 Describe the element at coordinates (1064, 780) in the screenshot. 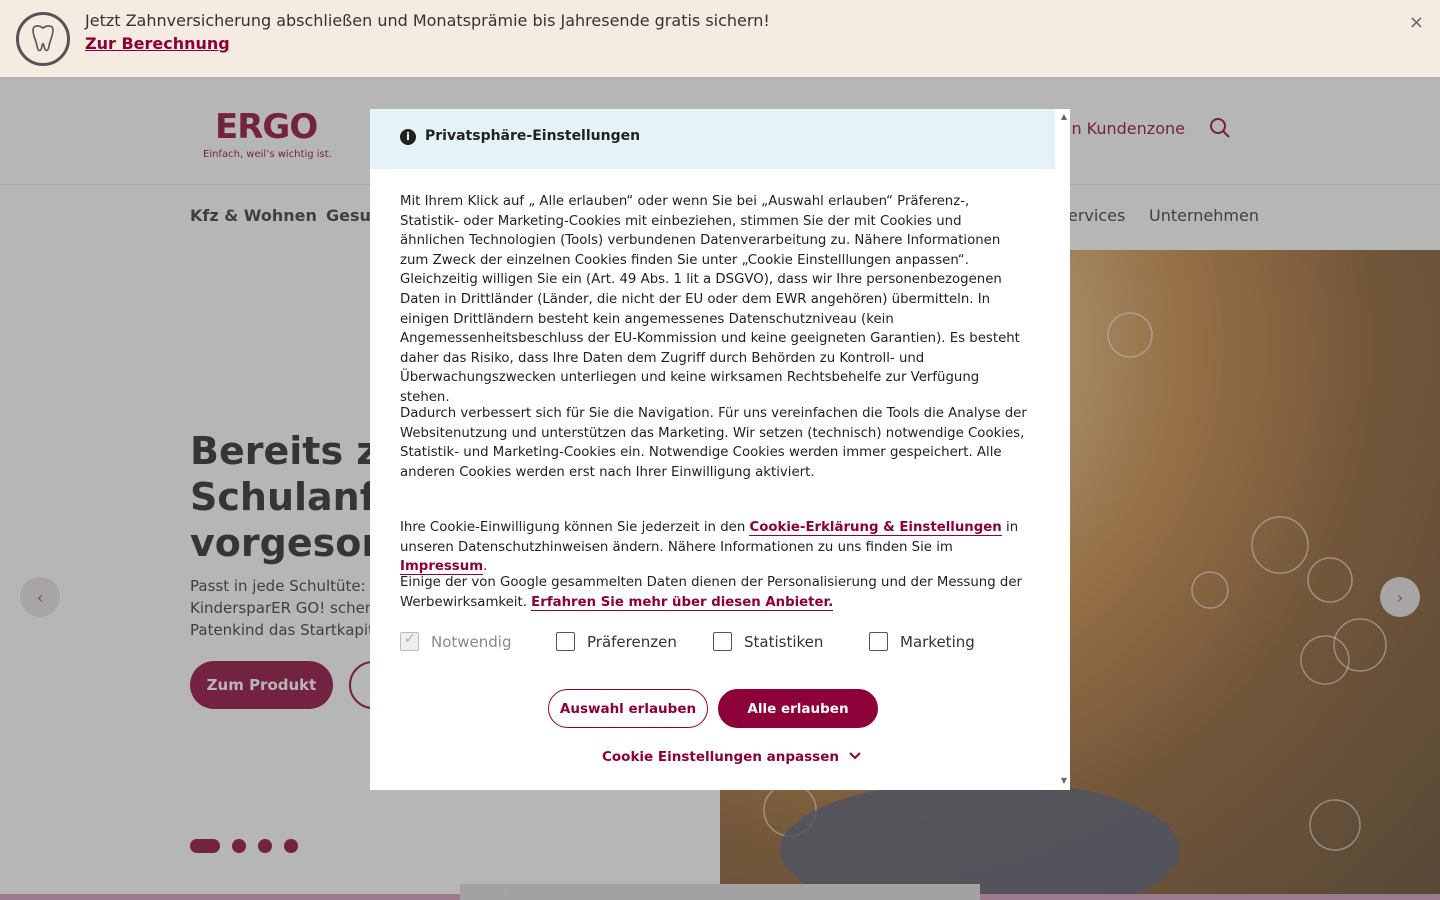

I see `scroll-down-icon: ▼` at that location.